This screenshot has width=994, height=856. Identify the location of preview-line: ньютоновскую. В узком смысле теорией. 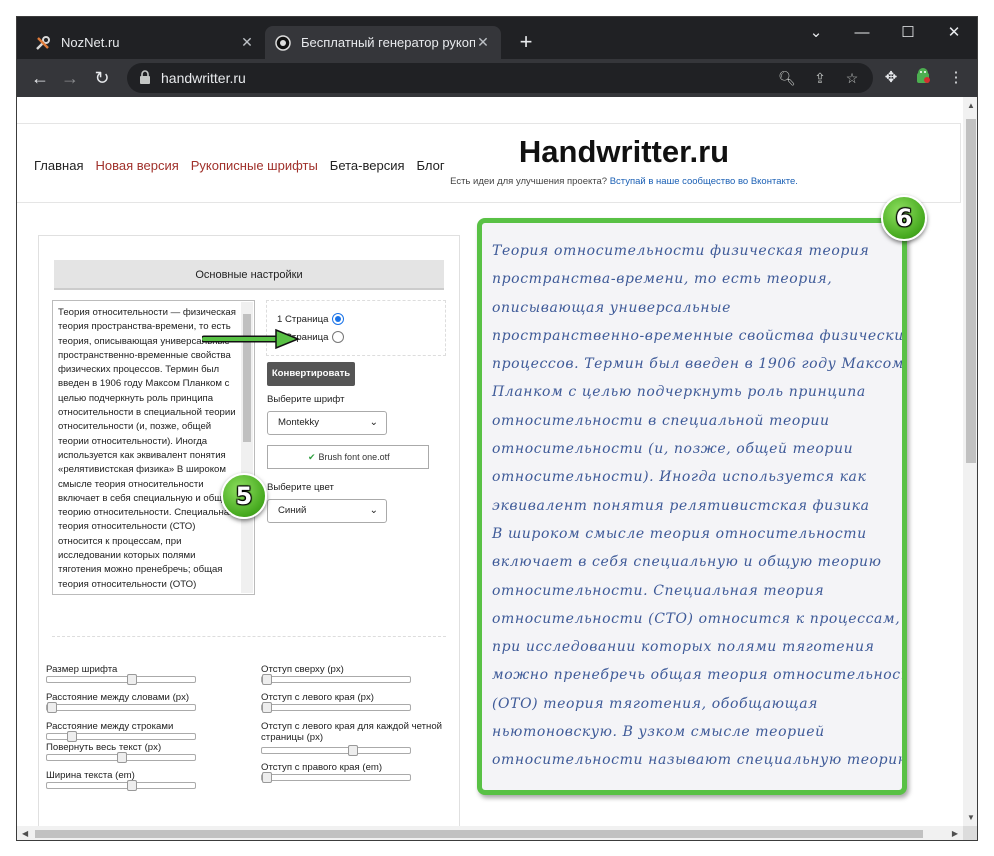
(658, 732).